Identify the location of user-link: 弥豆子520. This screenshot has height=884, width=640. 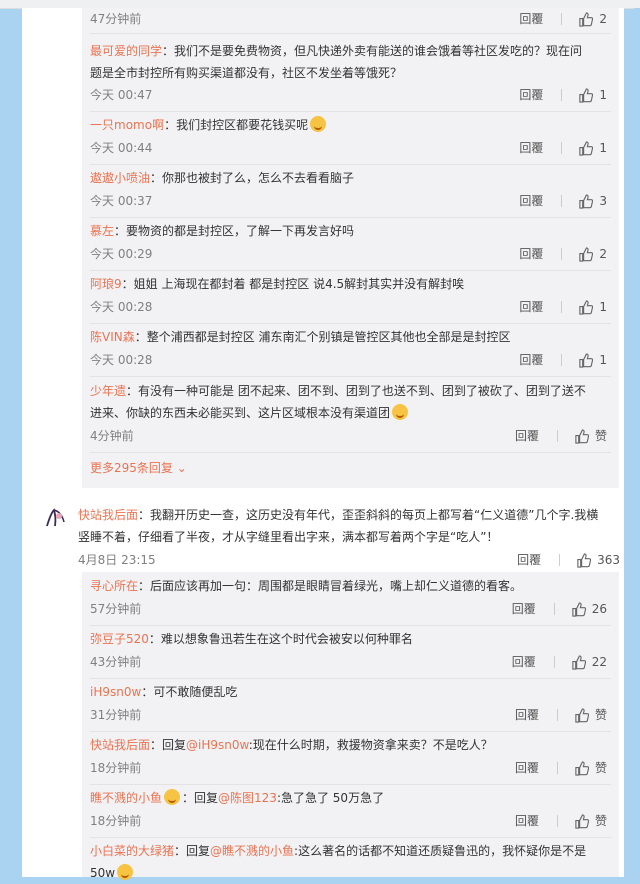
(119, 639).